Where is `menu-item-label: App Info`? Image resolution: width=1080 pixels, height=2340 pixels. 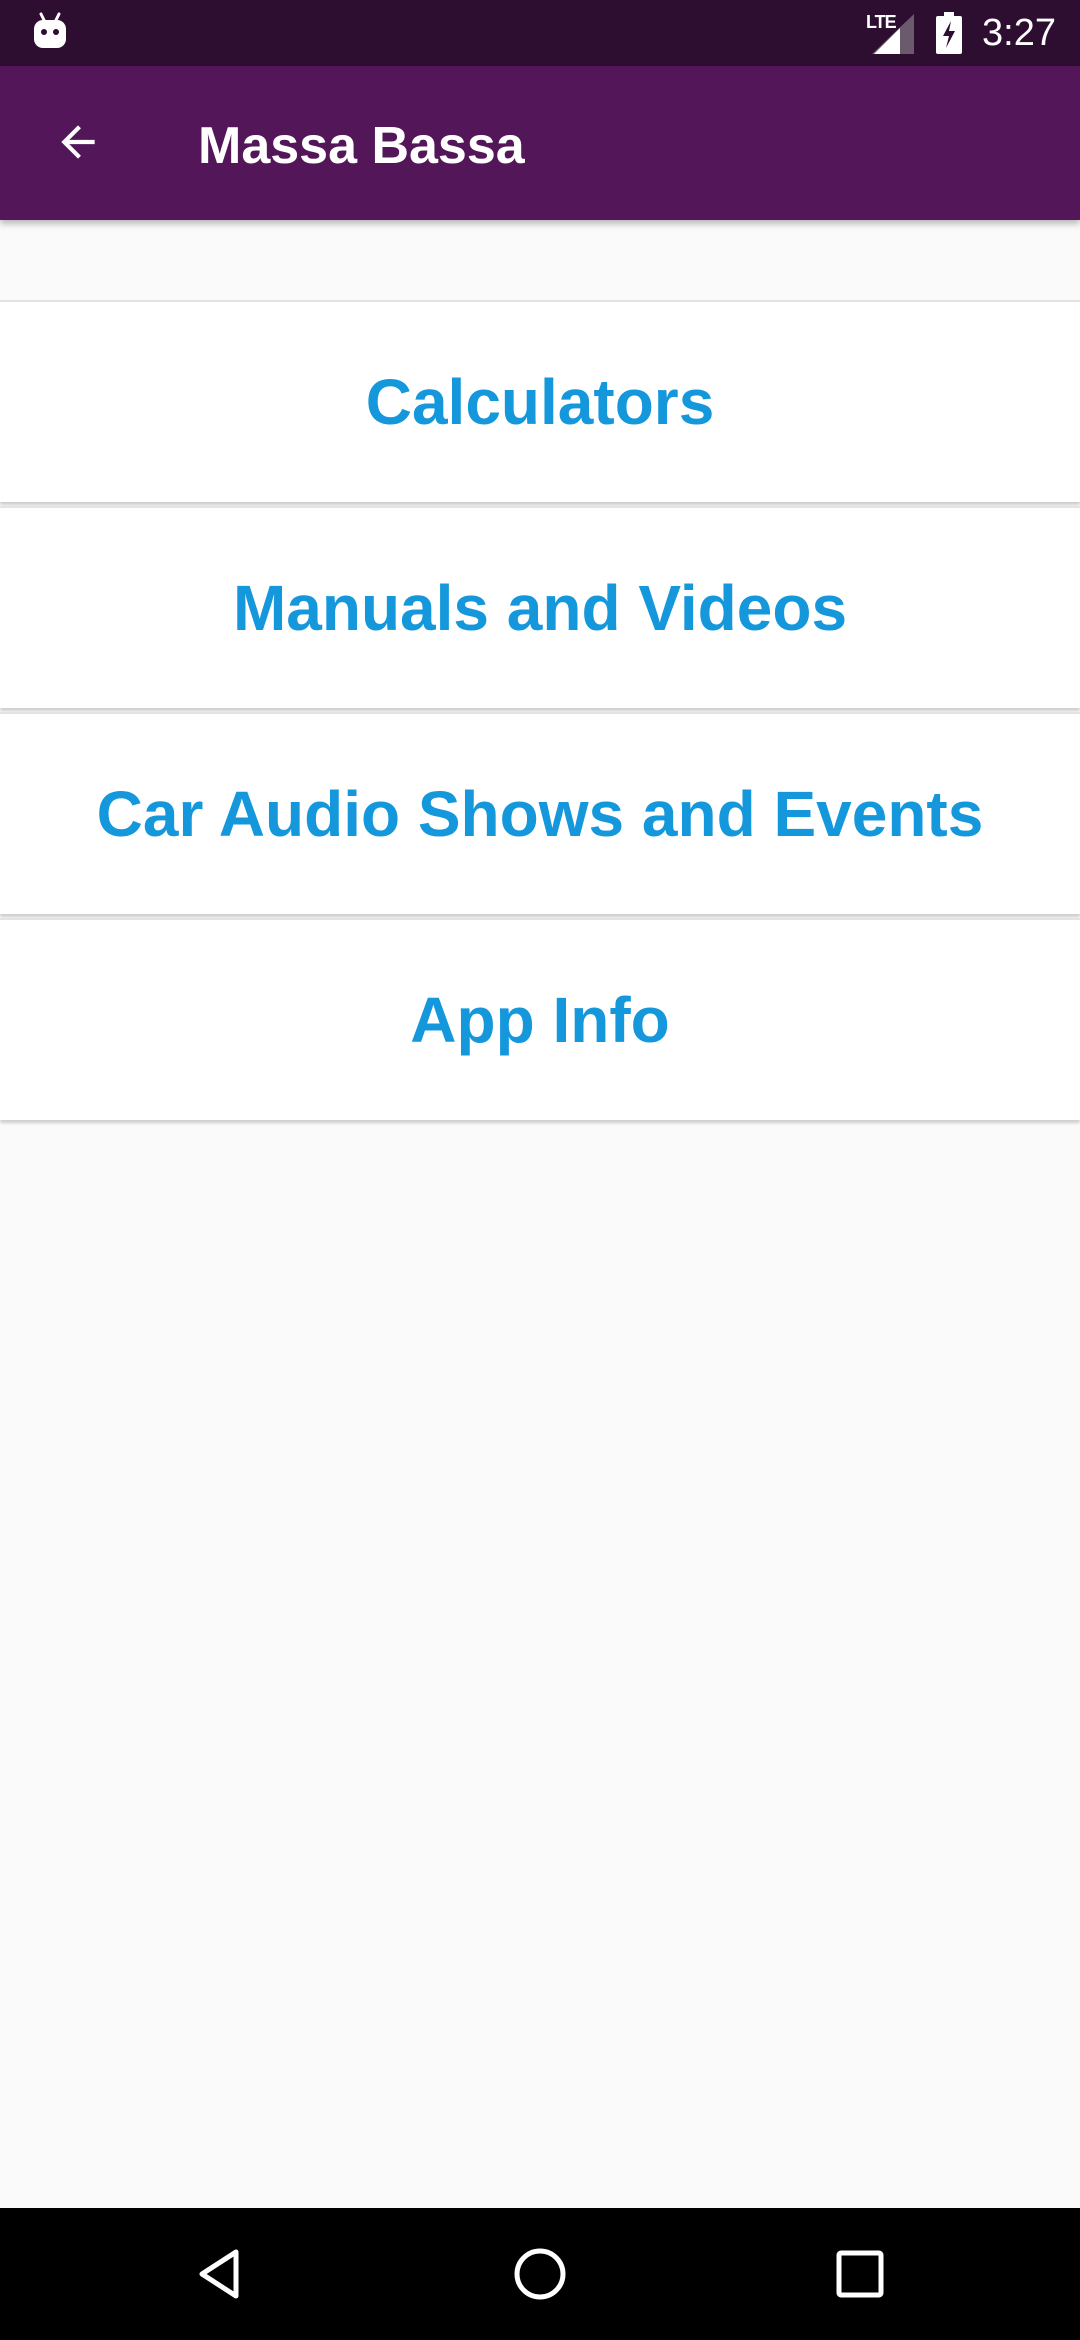
menu-item-label: App Info is located at coordinates (540, 1020).